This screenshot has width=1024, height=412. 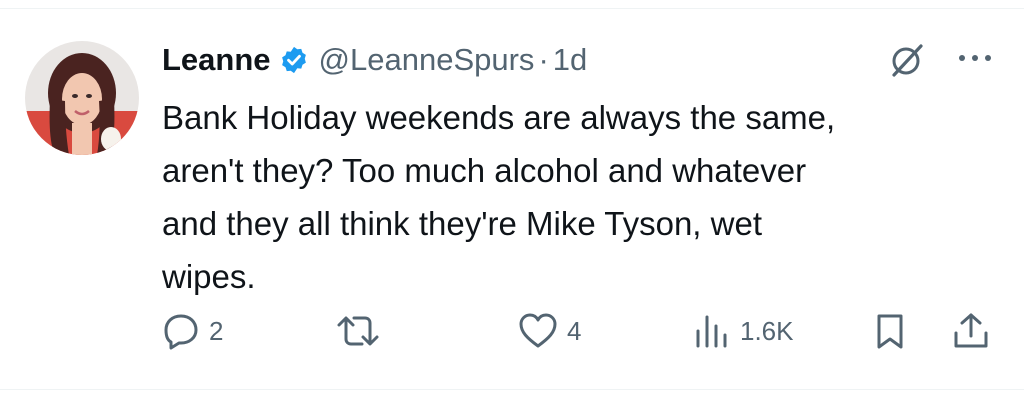 What do you see at coordinates (294, 60) in the screenshot?
I see `verified-badge-icon` at bounding box center [294, 60].